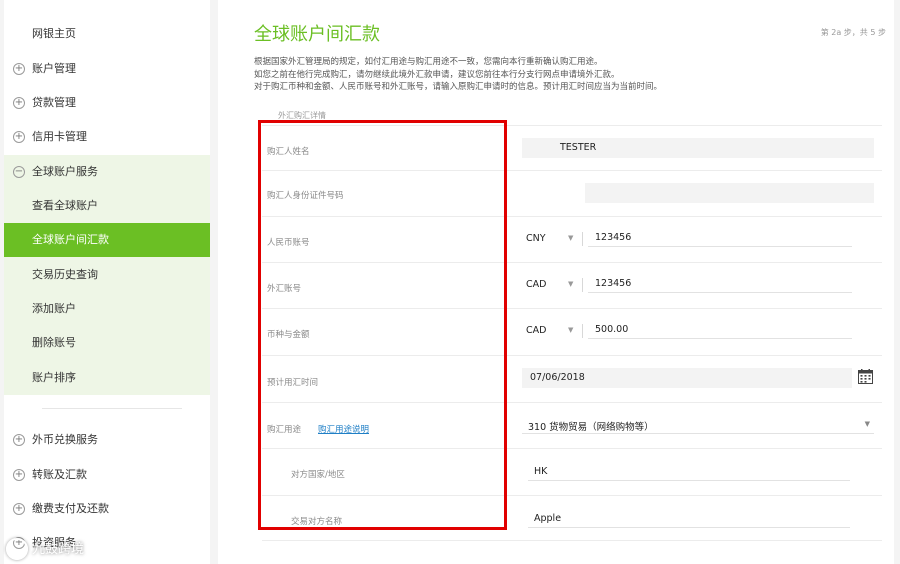  I want to click on sidebar-item-credit-card: + 信用卡管理, so click(107, 137).